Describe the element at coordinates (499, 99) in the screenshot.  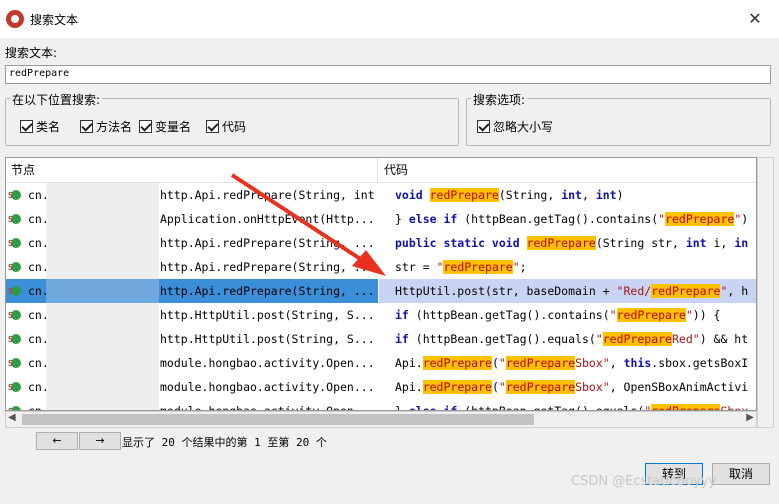
I see `options-legend: 搜索选项:` at that location.